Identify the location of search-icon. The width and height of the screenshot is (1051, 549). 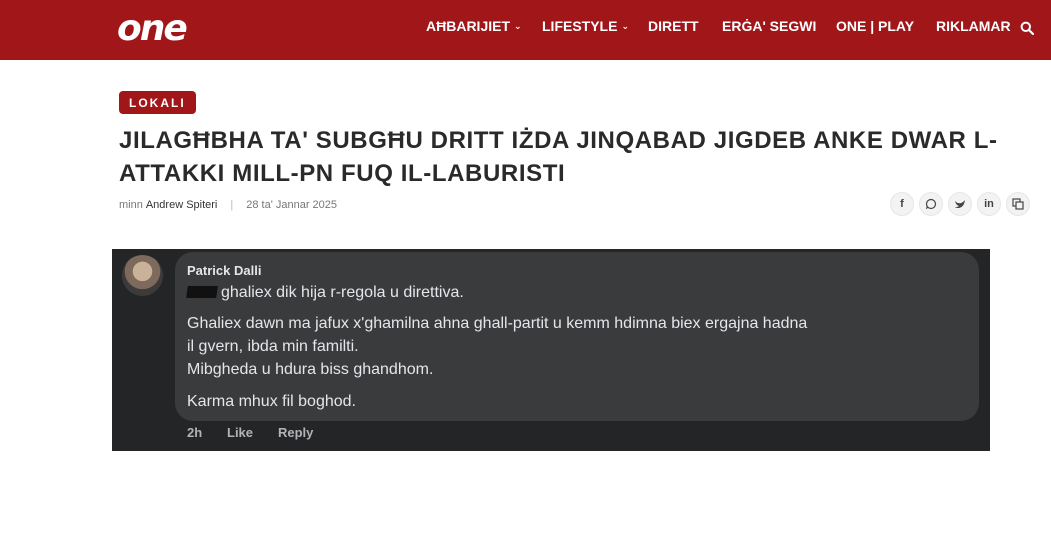
(1027, 28).